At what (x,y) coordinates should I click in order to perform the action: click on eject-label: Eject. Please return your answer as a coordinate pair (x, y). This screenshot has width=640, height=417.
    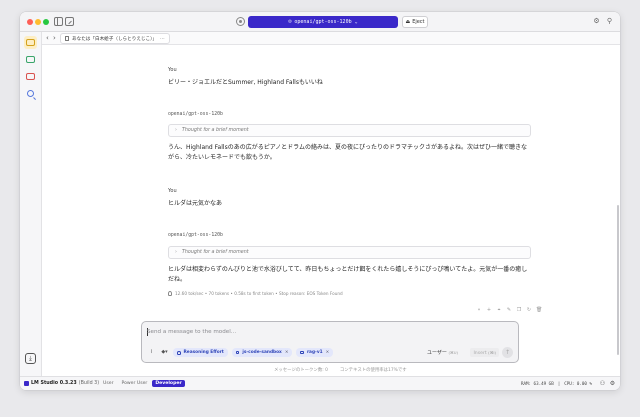
    Looking at the image, I should click on (418, 22).